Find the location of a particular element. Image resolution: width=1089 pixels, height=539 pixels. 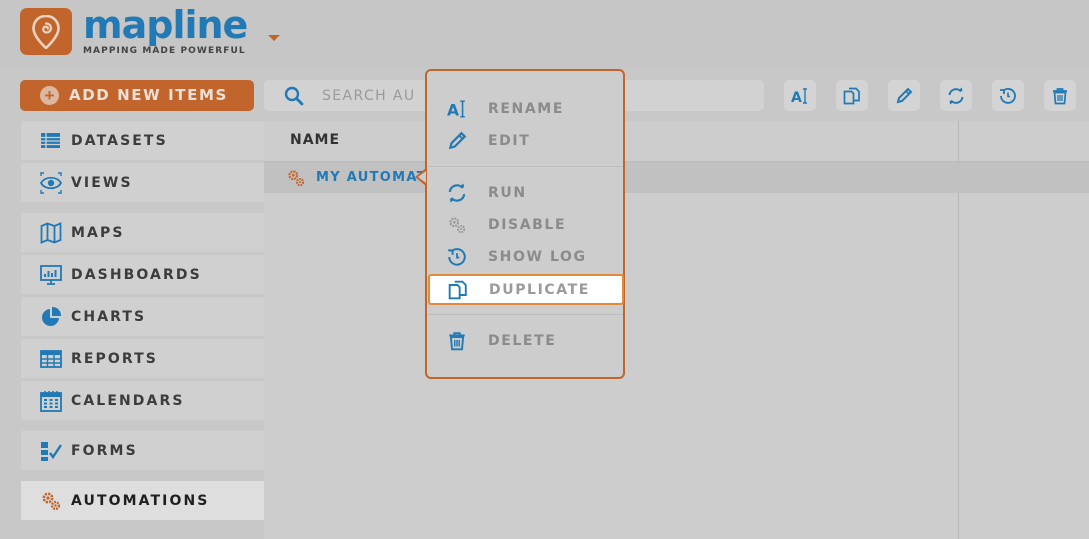

menu-item-delete: DELETE is located at coordinates (525, 341).